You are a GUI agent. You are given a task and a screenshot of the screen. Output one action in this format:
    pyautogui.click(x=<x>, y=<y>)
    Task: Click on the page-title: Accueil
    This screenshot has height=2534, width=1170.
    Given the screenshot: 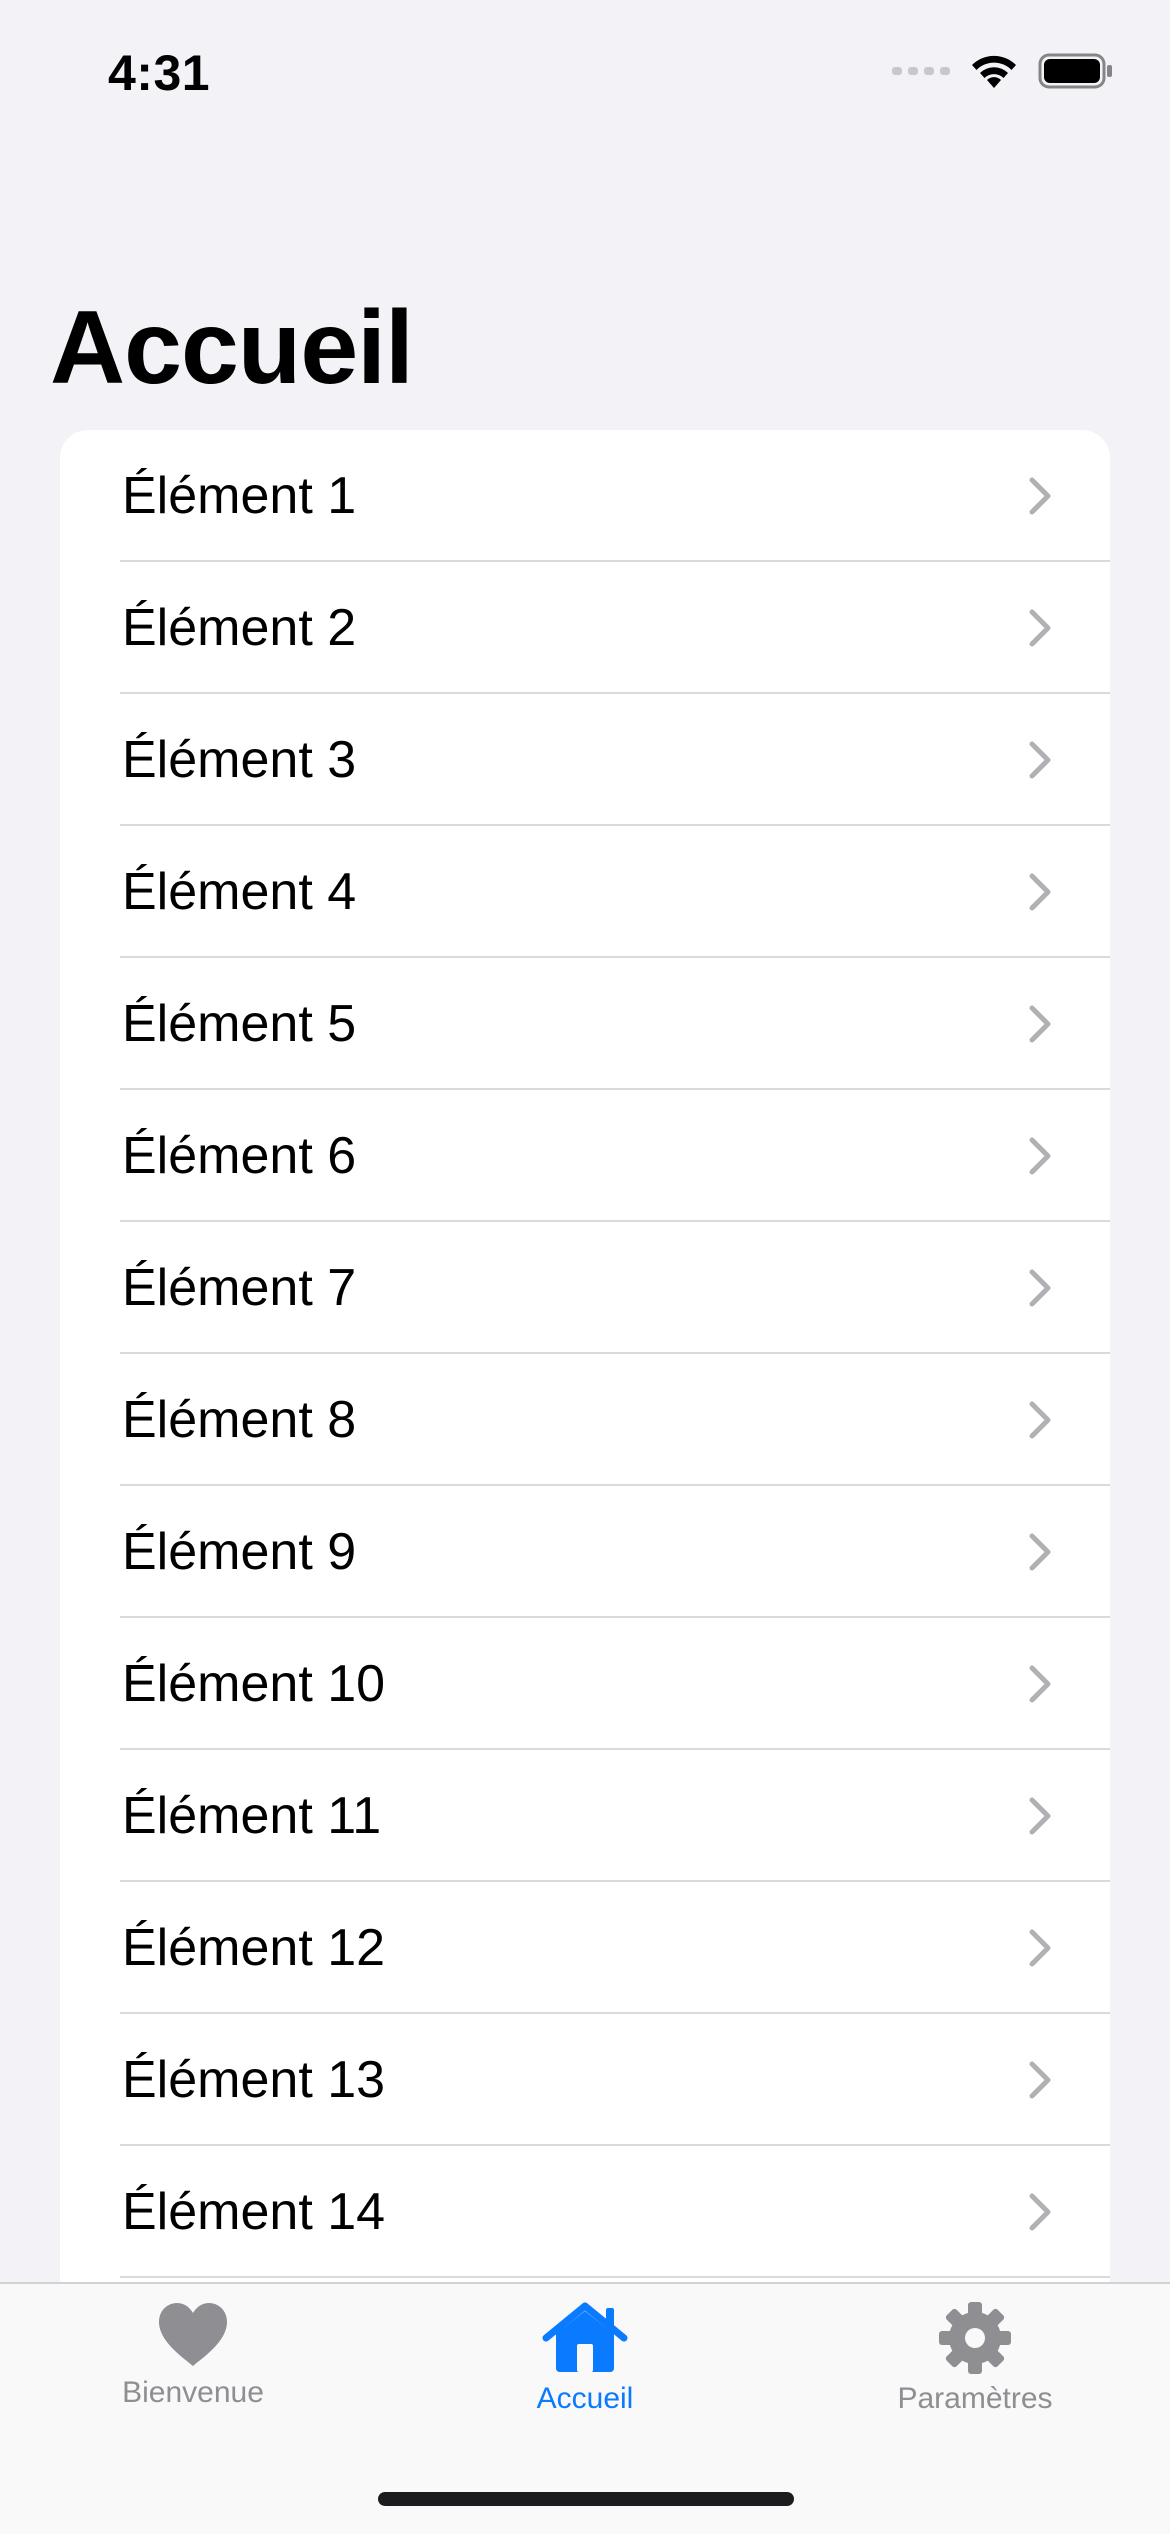 What is the action you would take?
    pyautogui.click(x=232, y=348)
    